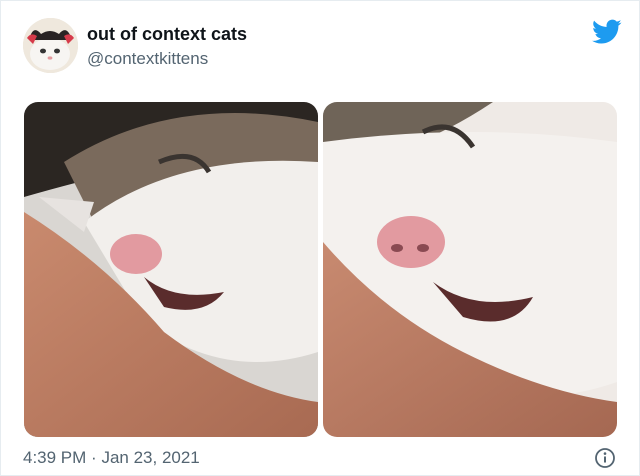 The image size is (640, 476). What do you see at coordinates (150, 457) in the screenshot?
I see `tweet-date: Jan 23, 2021` at bounding box center [150, 457].